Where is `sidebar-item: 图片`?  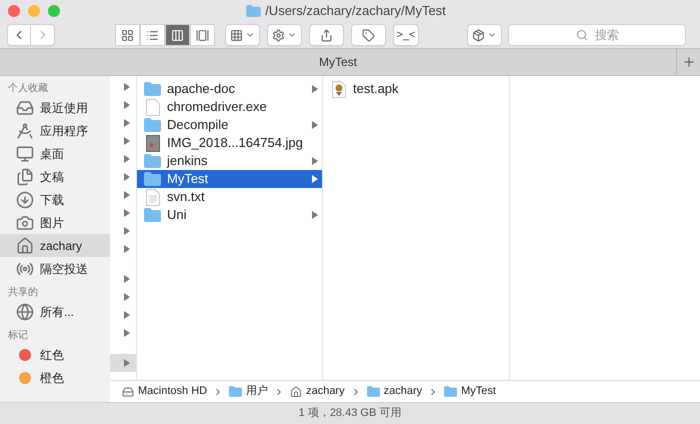 sidebar-item: 图片 is located at coordinates (55, 222).